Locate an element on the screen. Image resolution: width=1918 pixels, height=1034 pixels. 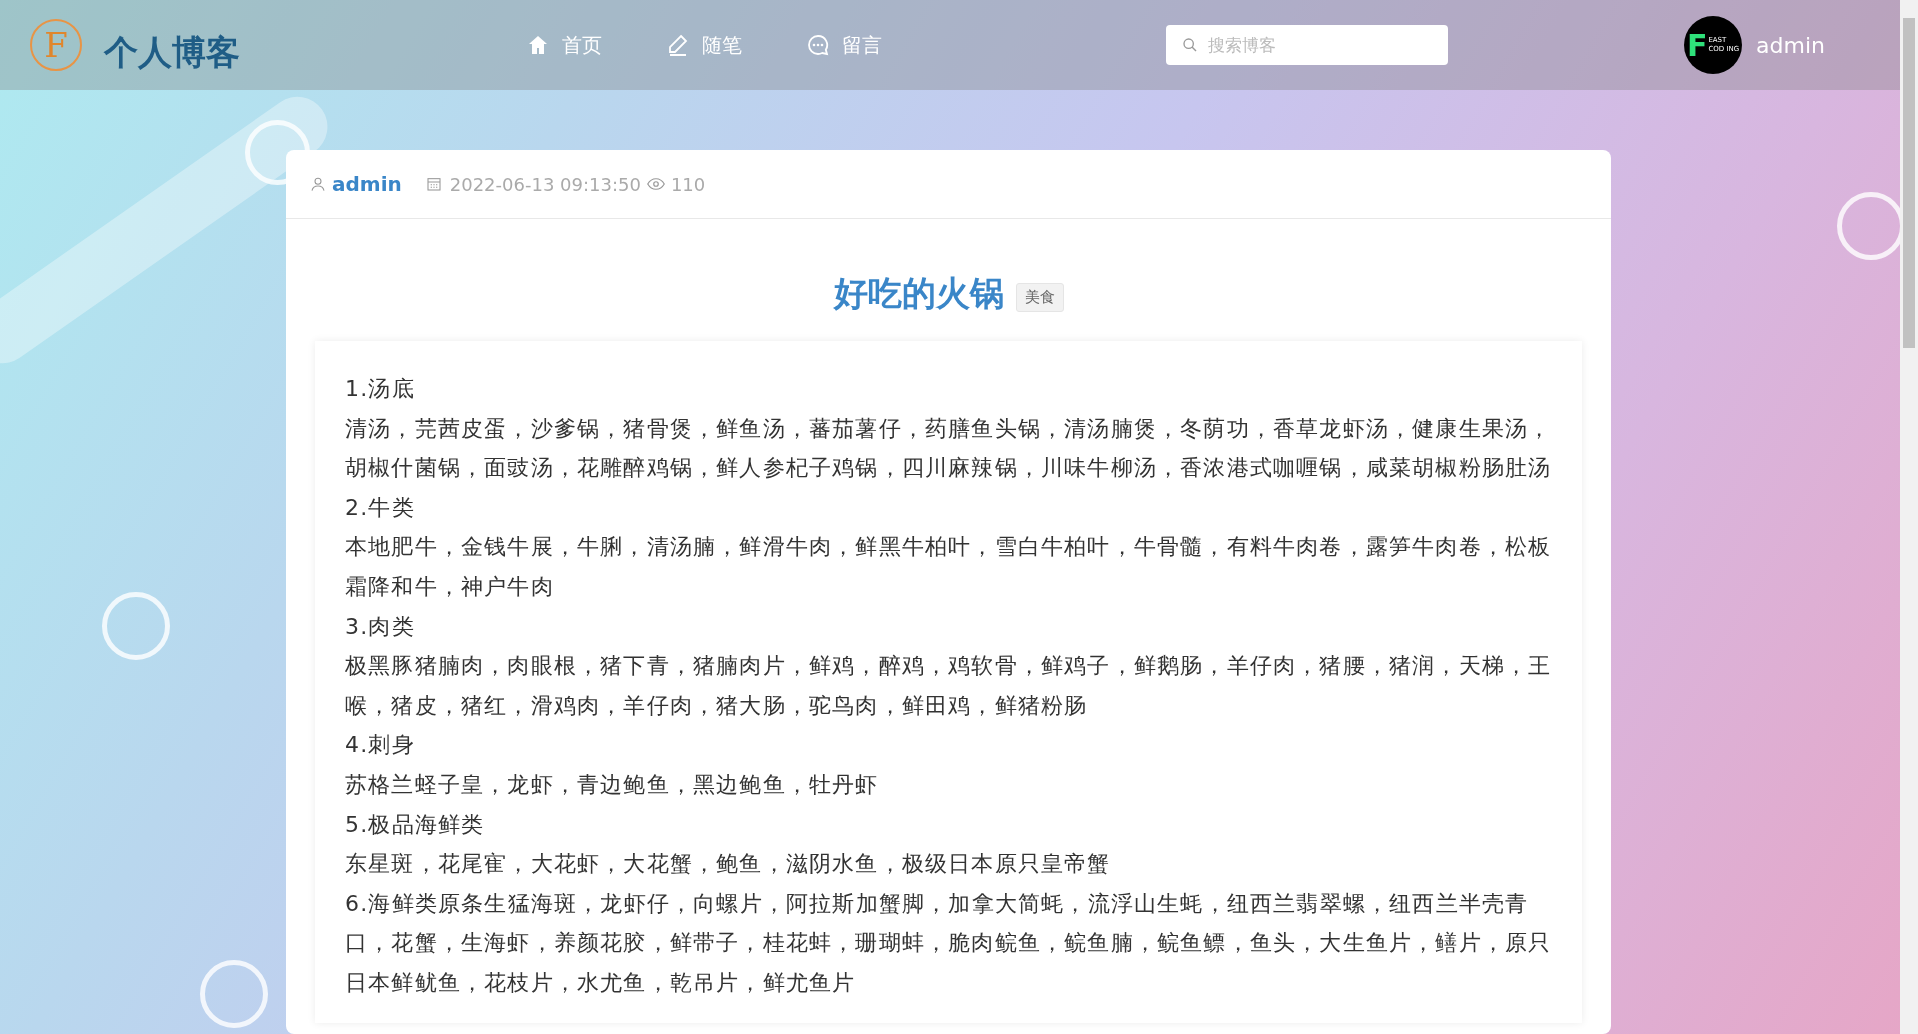
user-icon is located at coordinates (318, 184).